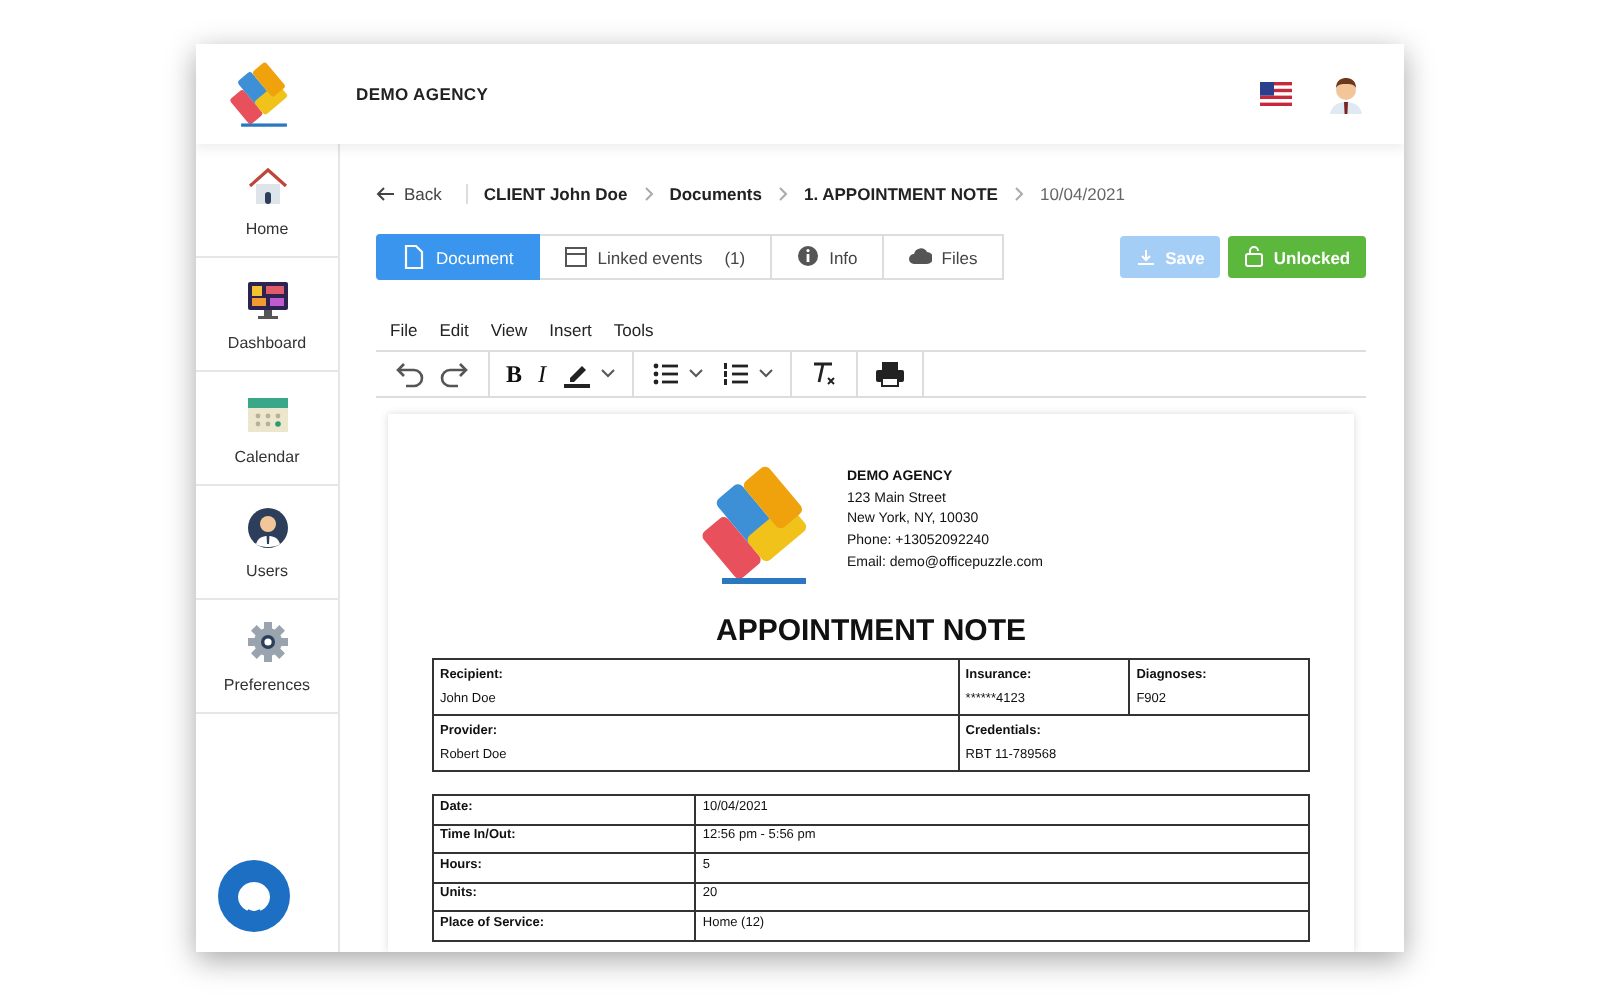 Image resolution: width=1600 pixels, height=1000 pixels. I want to click on menu-item: Edit, so click(454, 330).